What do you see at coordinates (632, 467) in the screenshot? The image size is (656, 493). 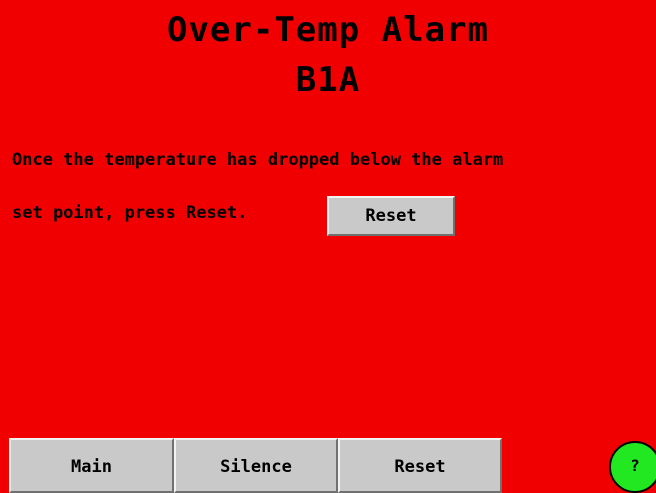 I see `help-icon: ?` at bounding box center [632, 467].